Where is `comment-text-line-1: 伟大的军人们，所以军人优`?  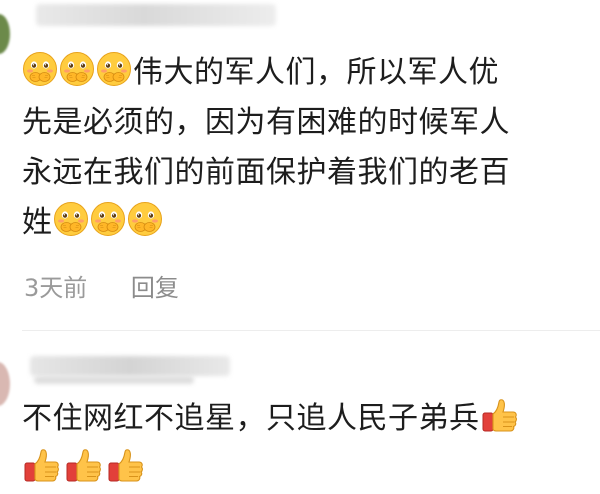 comment-text-line-1: 伟大的军人们，所以军人优 is located at coordinates (316, 72).